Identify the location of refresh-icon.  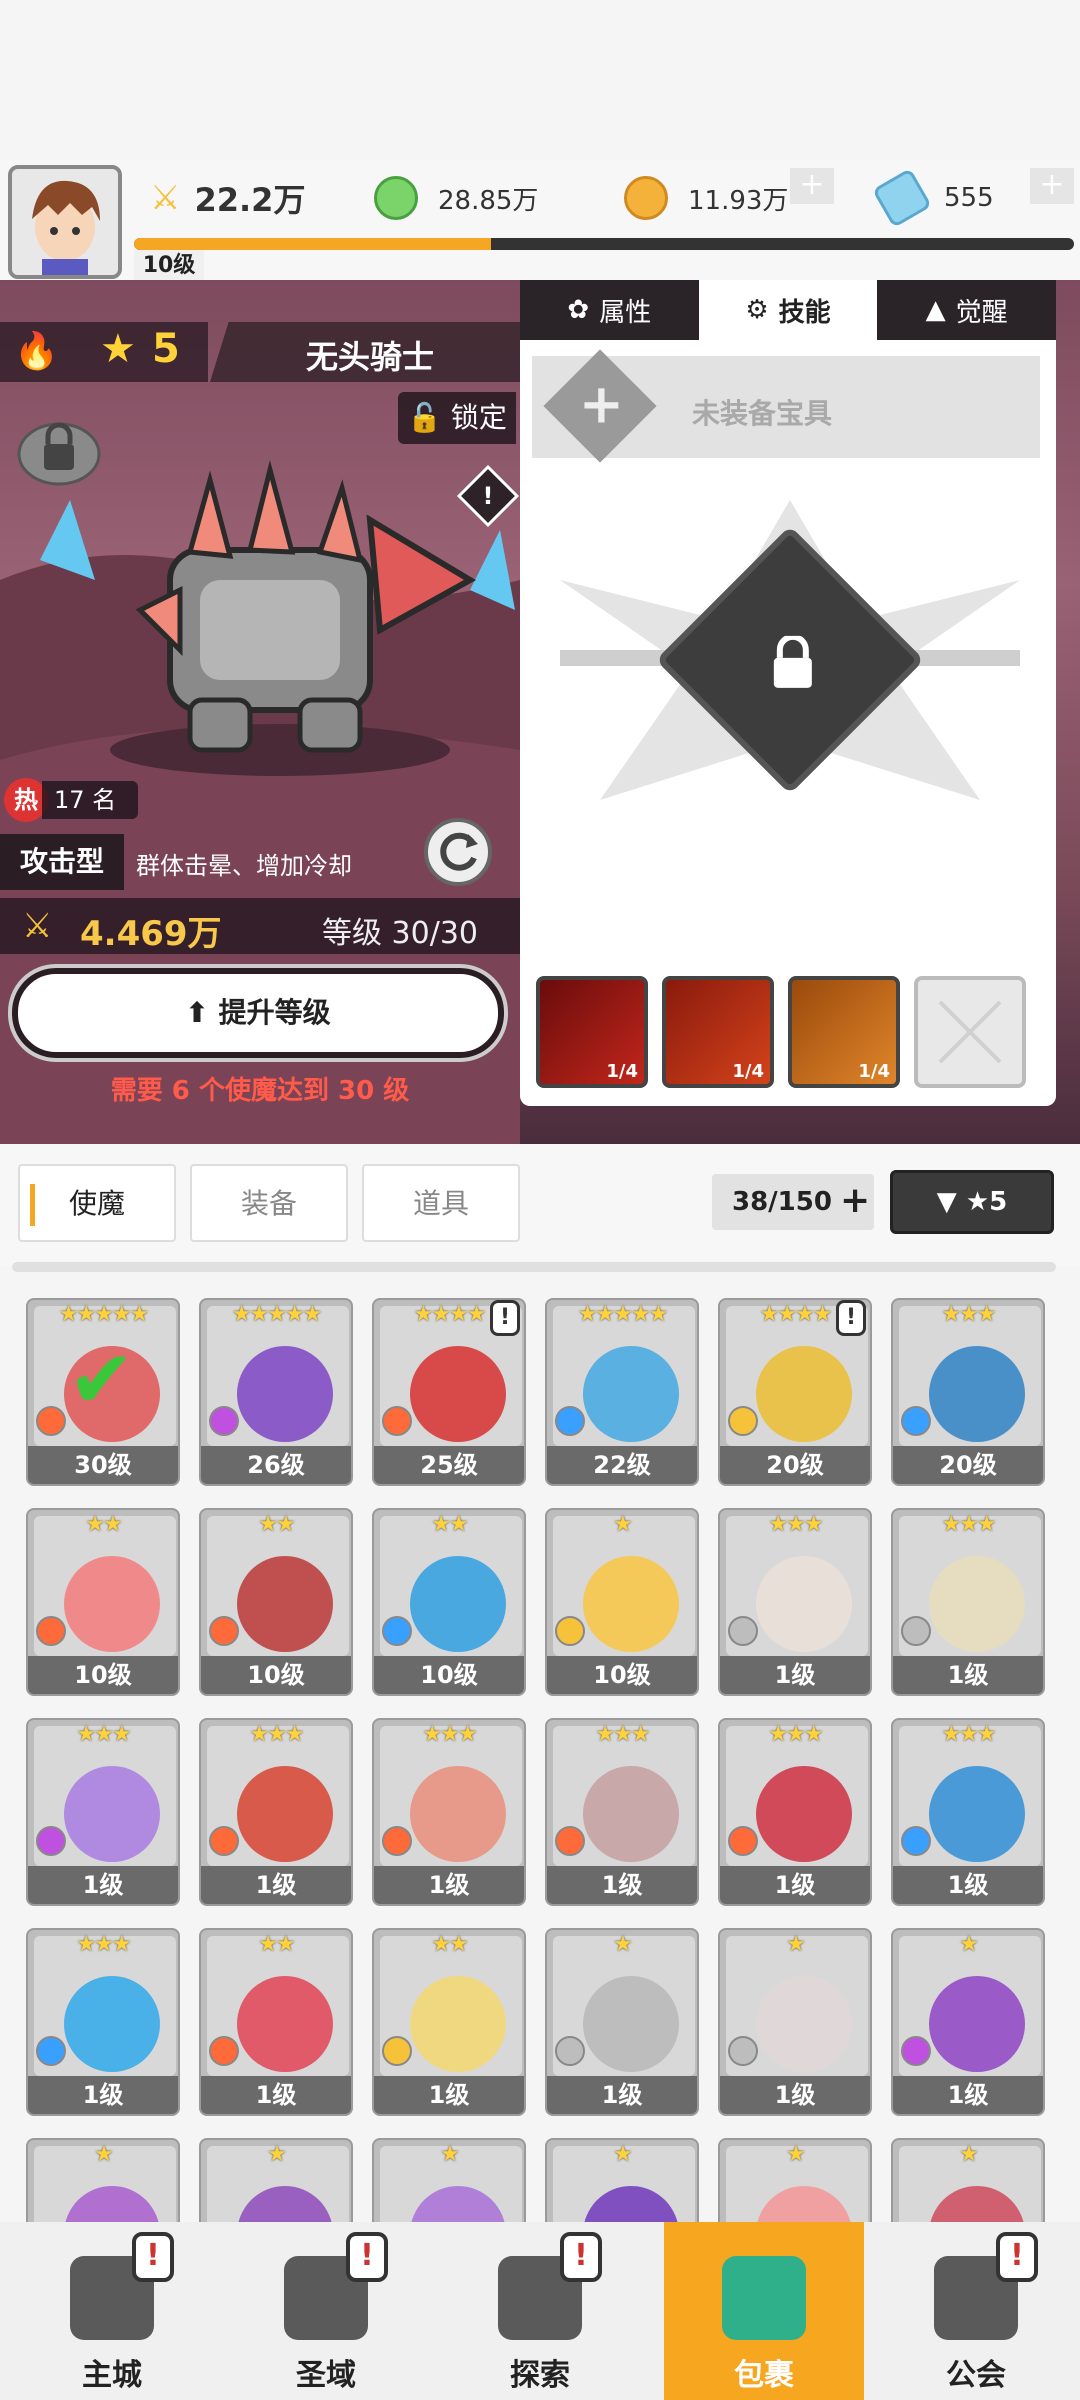
(458, 852).